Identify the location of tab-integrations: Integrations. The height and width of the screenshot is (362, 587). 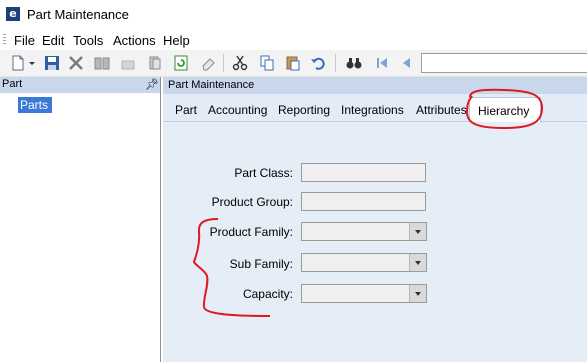
(372, 110).